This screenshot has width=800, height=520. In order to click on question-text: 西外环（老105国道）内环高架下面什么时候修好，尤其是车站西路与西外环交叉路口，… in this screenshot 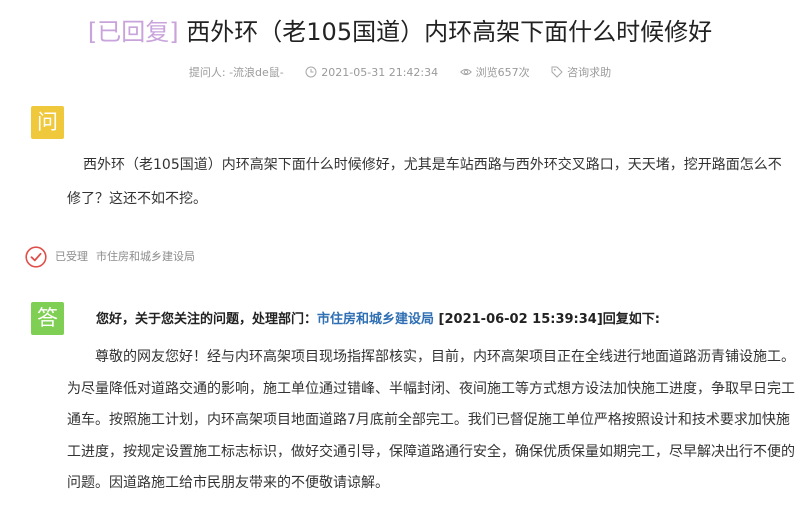, I will do `click(424, 182)`.